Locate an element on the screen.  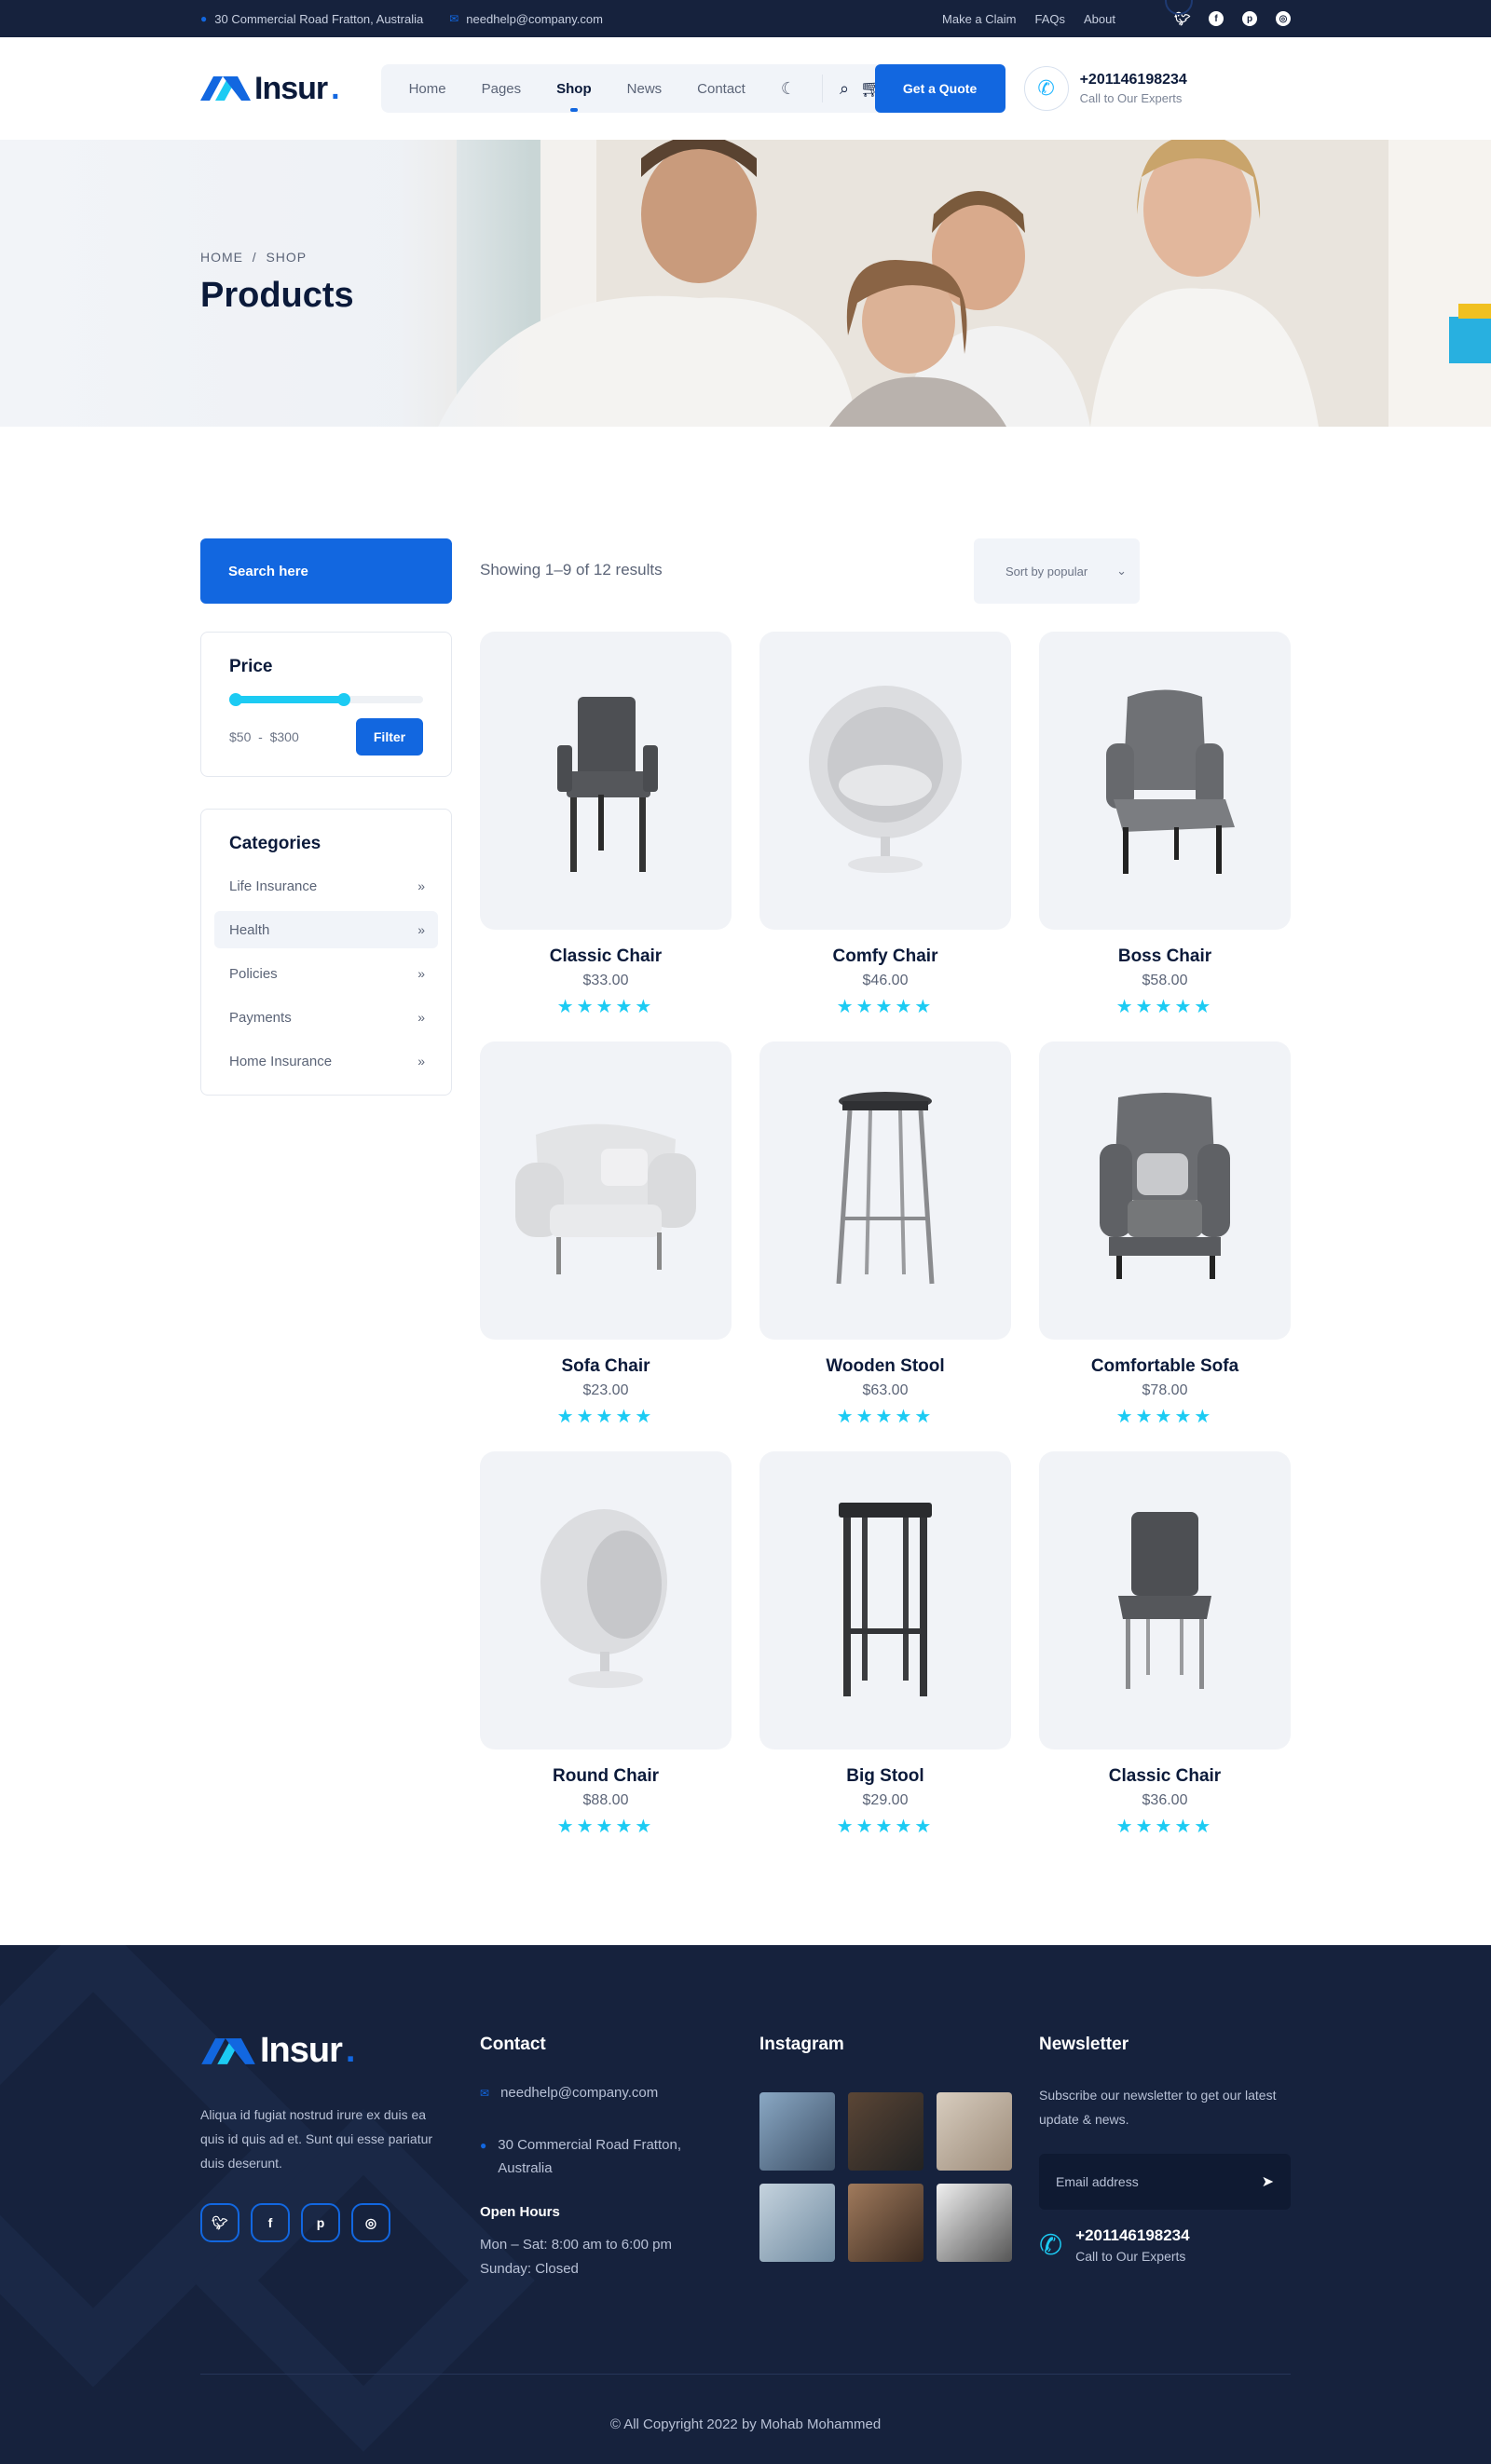
breadcrumb-current: SHOP is located at coordinates (287, 257).